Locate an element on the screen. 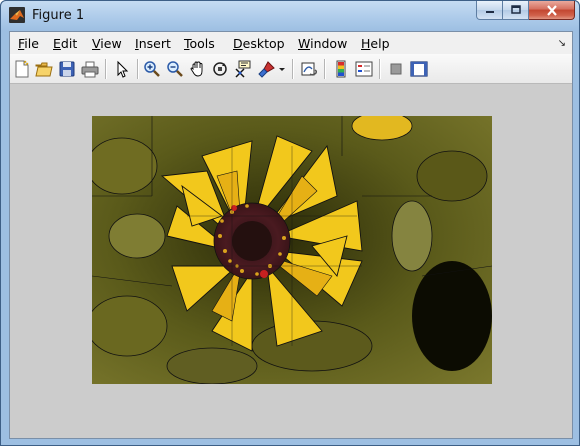  menu-window-label: indow is located at coordinates (329, 43).